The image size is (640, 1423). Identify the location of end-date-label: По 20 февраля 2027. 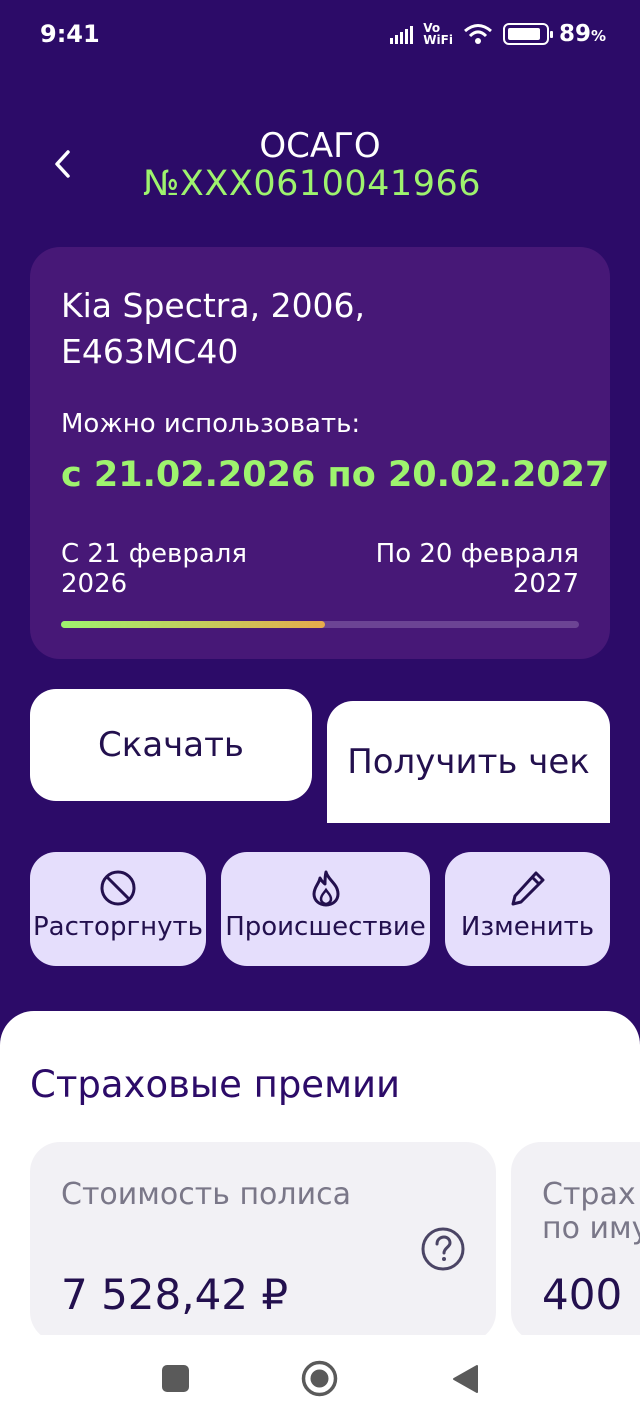
(477, 569).